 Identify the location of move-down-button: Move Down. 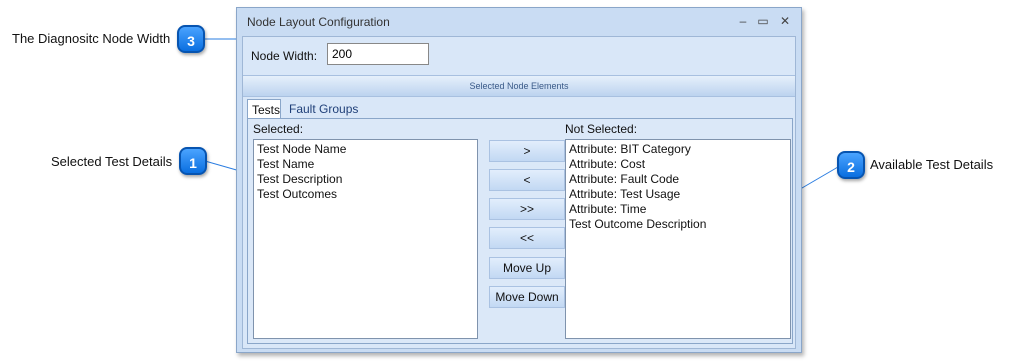
(527, 297).